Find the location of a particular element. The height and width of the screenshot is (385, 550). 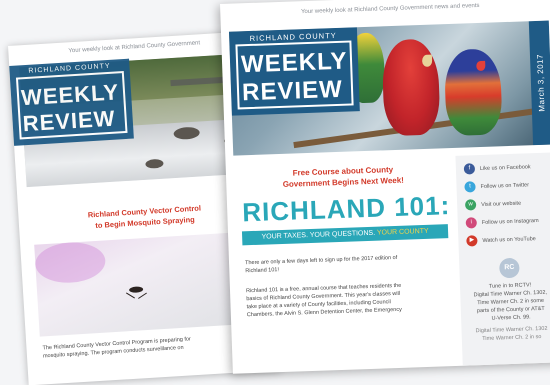

social-twitter: t Follow us on Twitter is located at coordinates (497, 186).